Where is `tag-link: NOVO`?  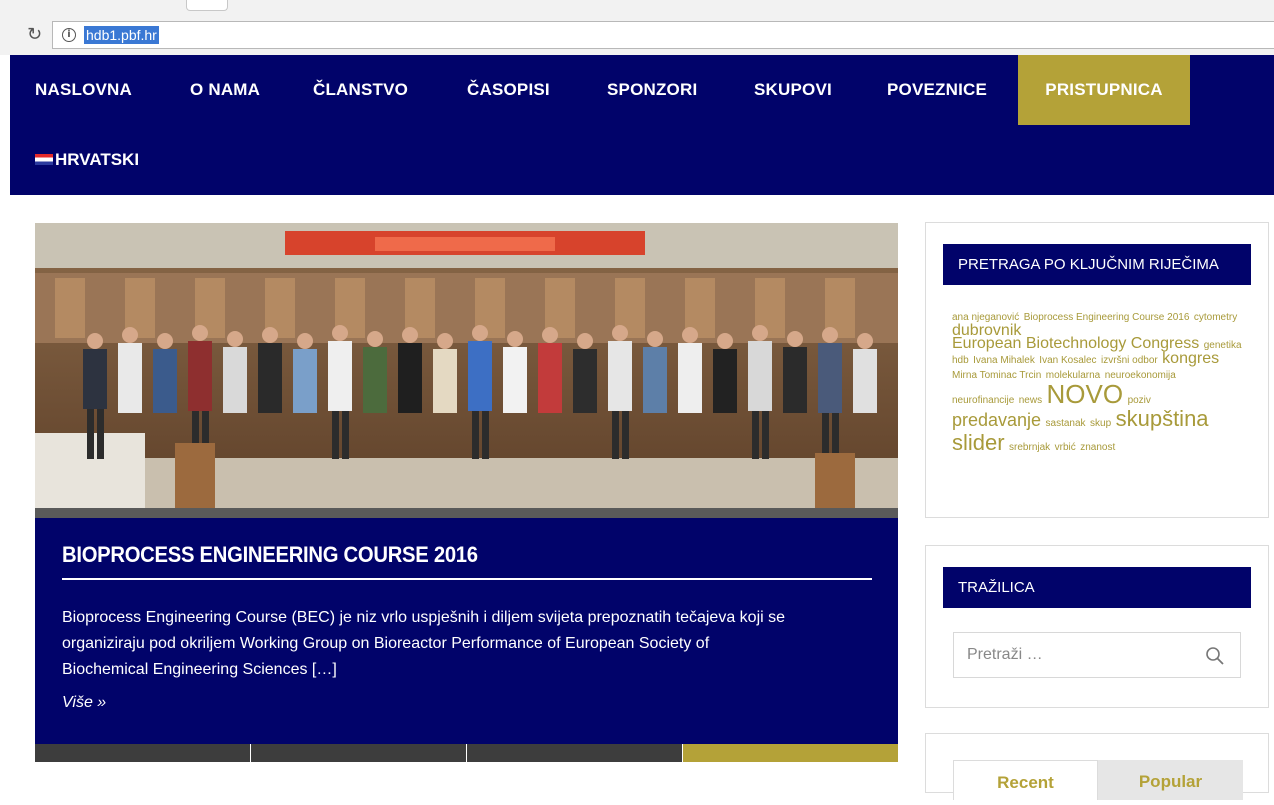 tag-link: NOVO is located at coordinates (1085, 394).